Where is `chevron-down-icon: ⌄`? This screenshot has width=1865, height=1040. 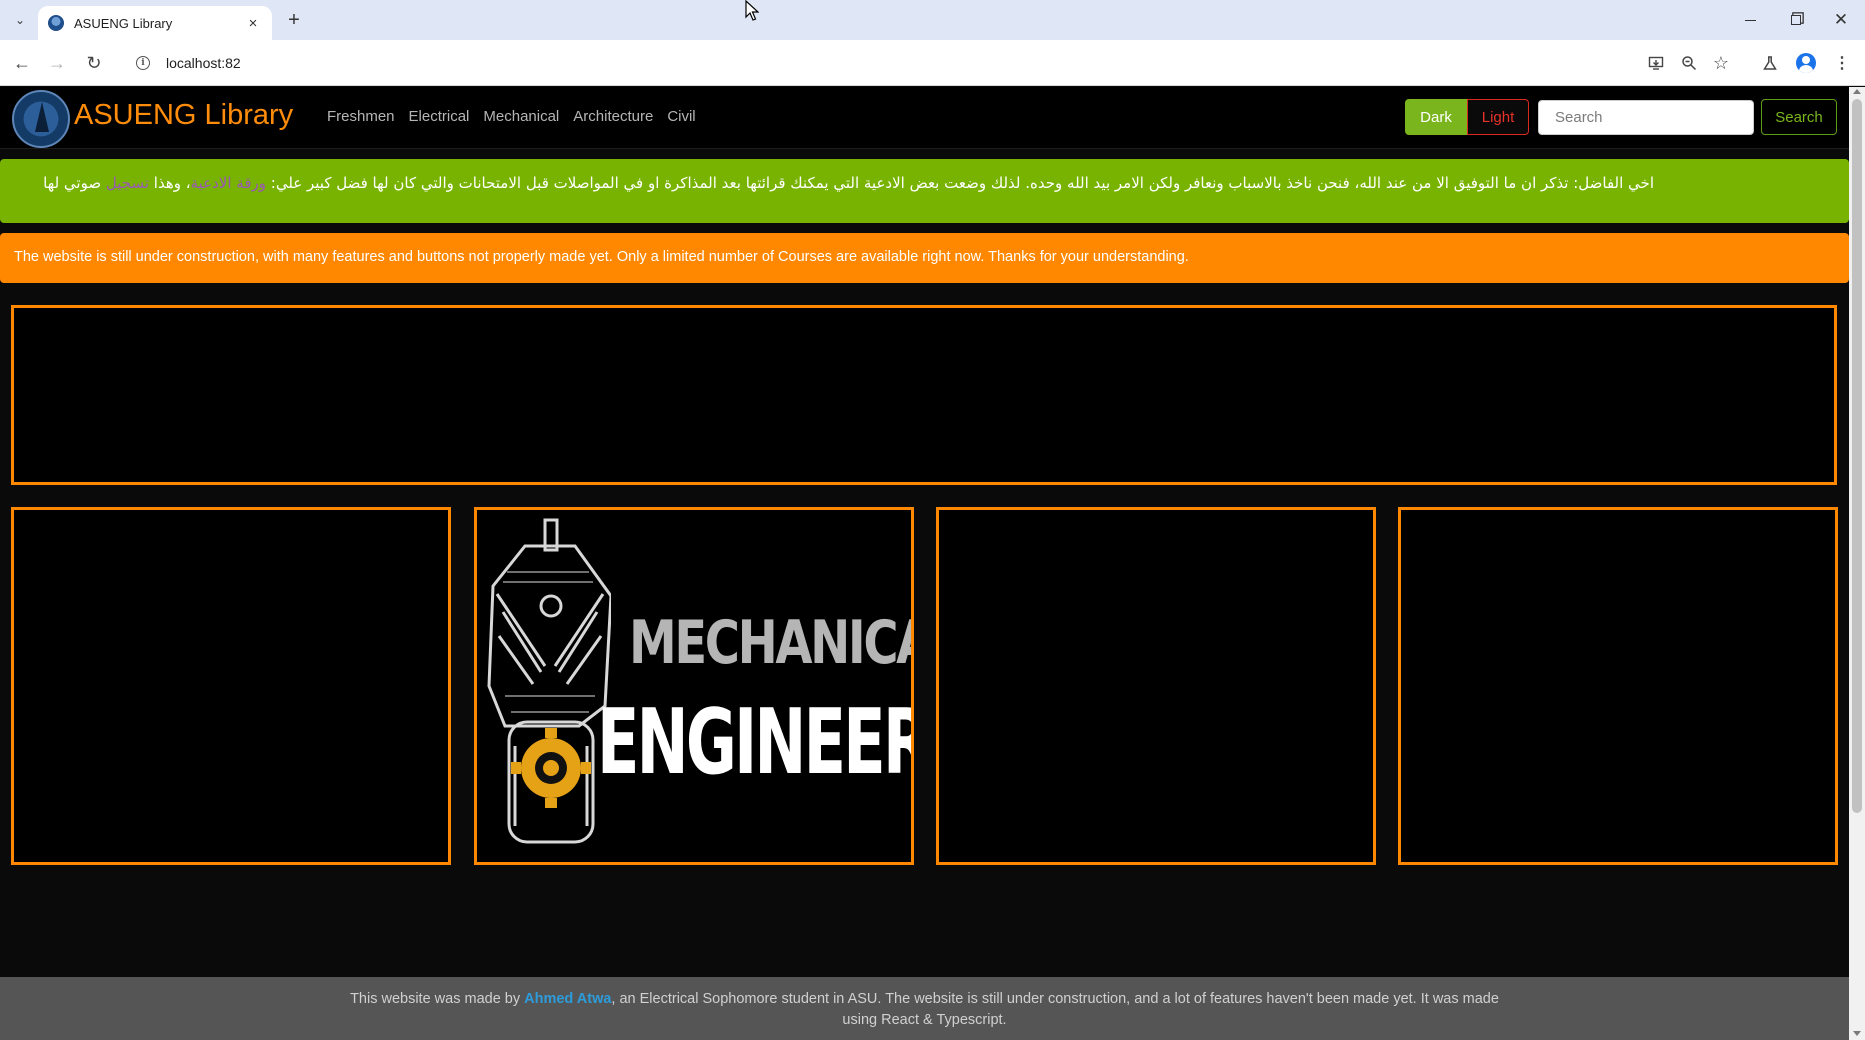
chevron-down-icon: ⌄ is located at coordinates (20, 20).